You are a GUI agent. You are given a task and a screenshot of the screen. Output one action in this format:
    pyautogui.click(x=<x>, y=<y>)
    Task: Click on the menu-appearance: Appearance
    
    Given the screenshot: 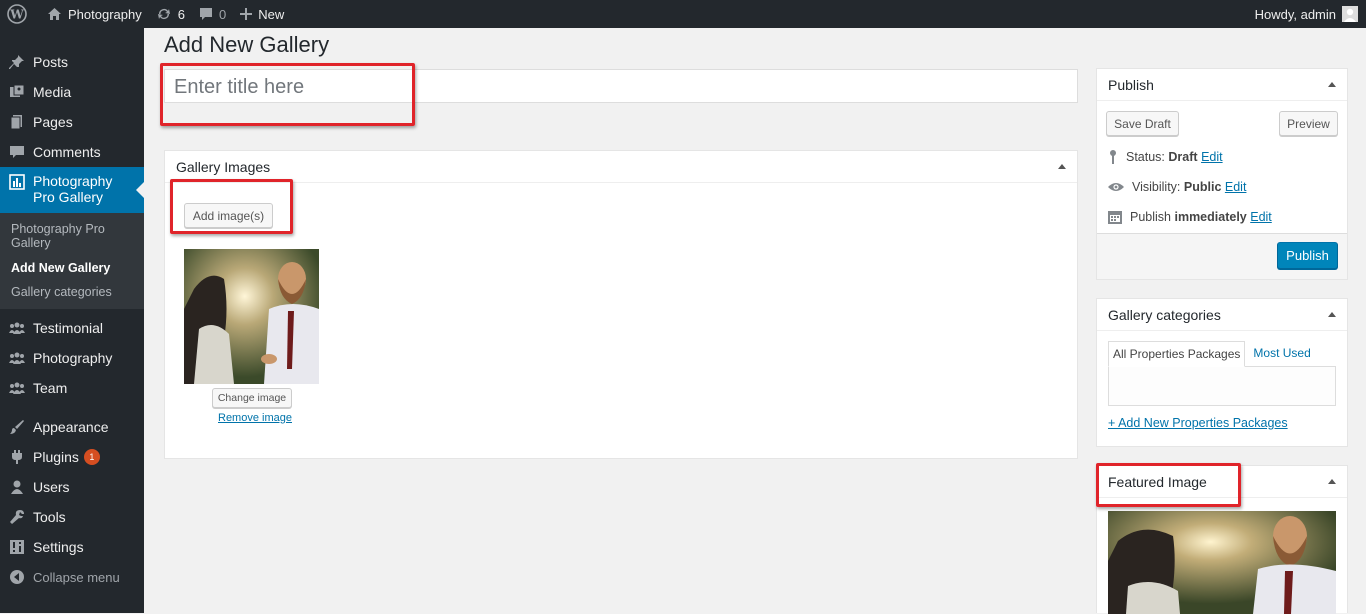 What is the action you would take?
    pyautogui.click(x=72, y=427)
    